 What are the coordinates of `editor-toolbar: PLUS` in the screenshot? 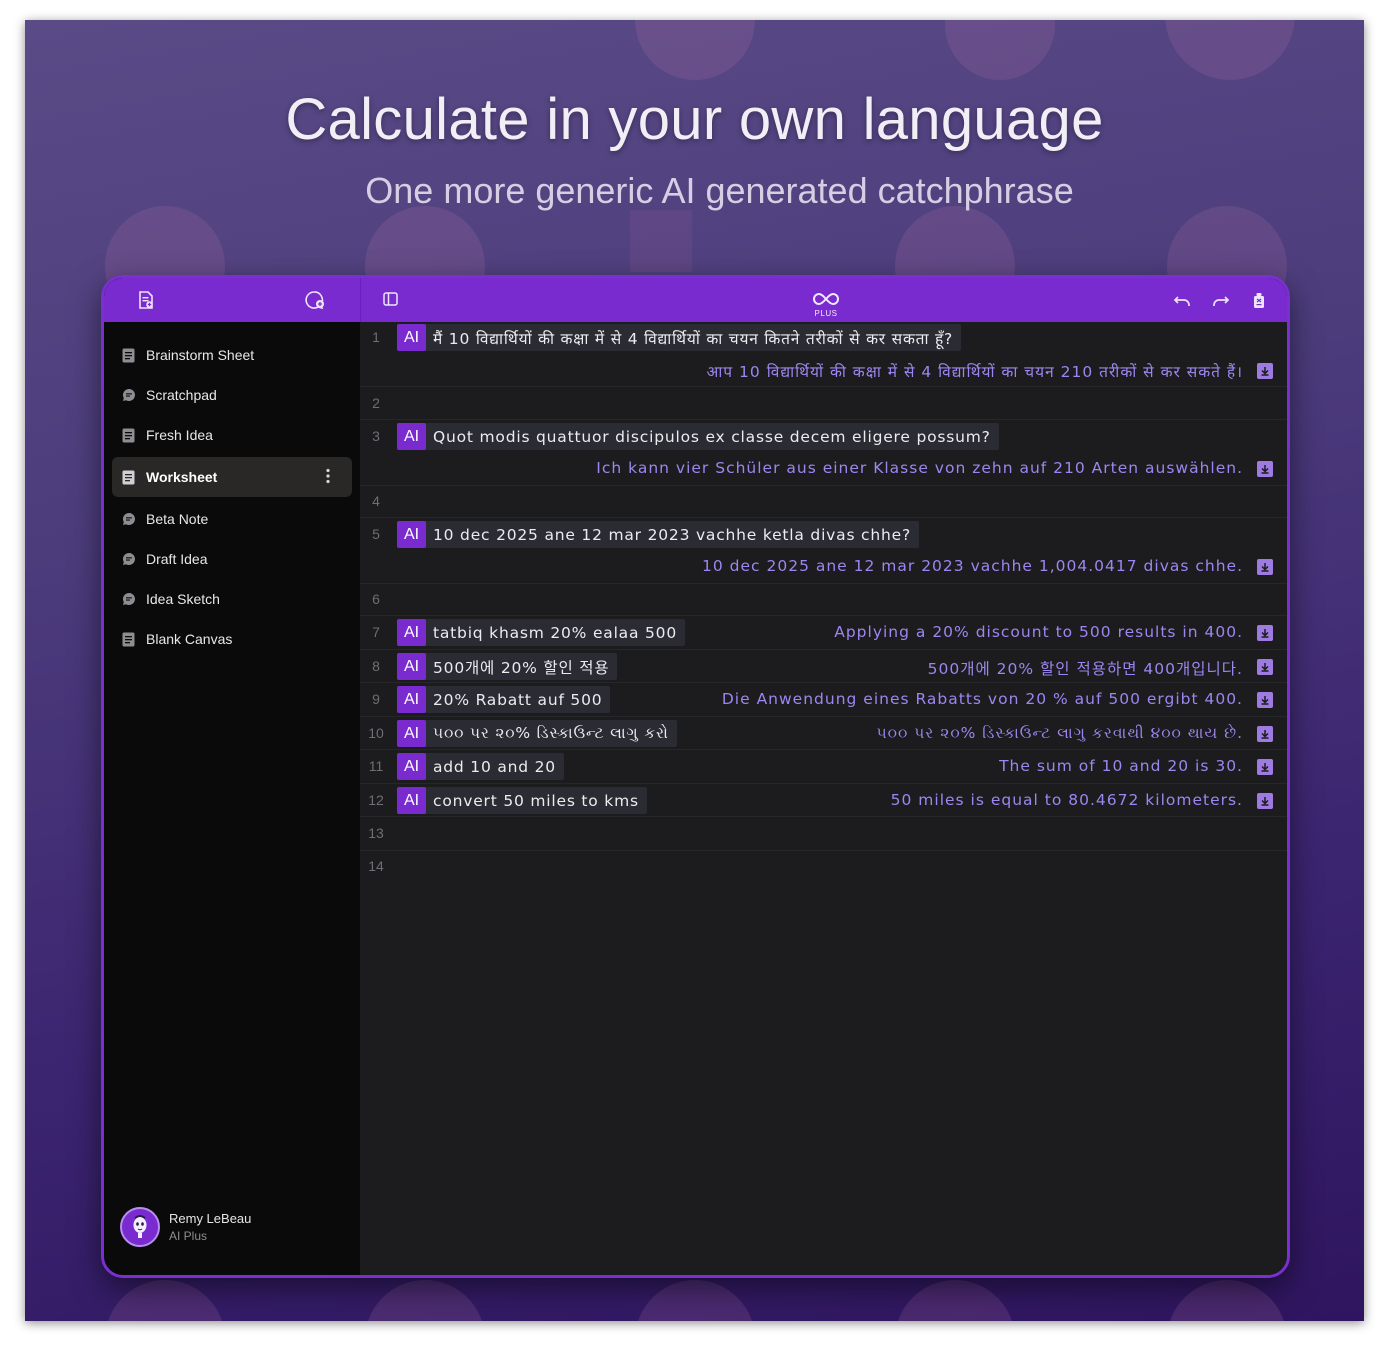 It's located at (823, 300).